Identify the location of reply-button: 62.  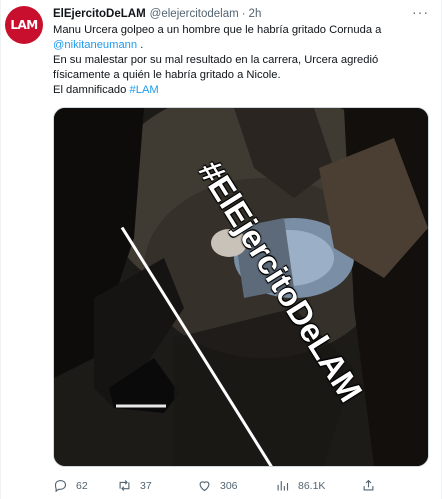
(84, 485).